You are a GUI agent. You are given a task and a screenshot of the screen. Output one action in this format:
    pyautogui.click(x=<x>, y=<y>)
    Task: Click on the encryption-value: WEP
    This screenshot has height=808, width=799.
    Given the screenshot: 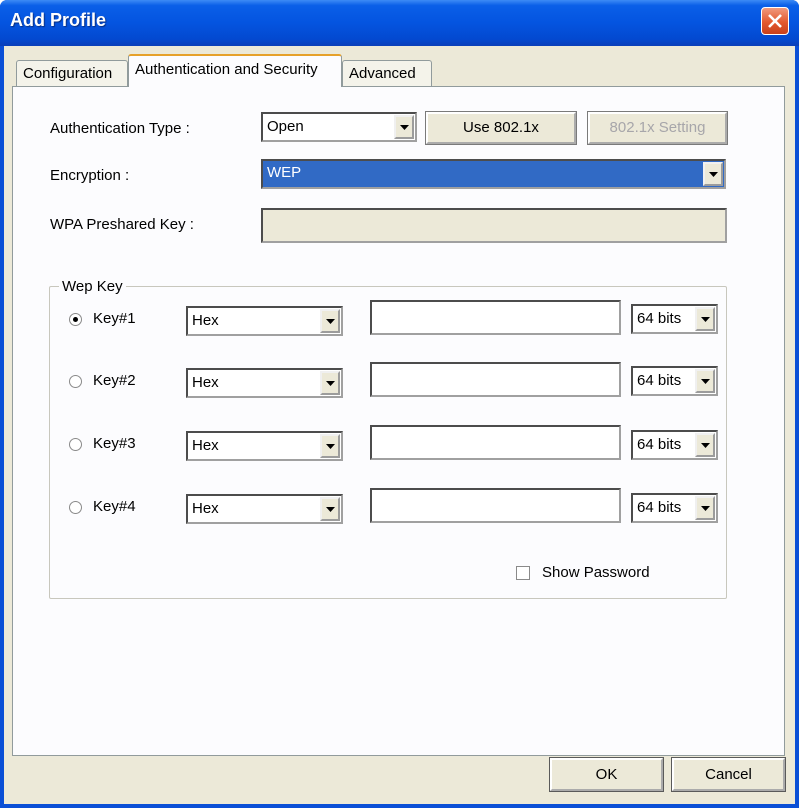 What is the action you would take?
    pyautogui.click(x=284, y=172)
    